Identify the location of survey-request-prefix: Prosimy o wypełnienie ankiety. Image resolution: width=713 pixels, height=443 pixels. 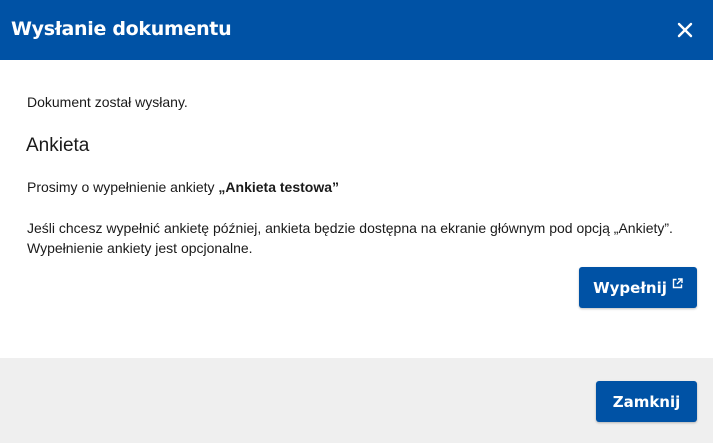
(123, 187).